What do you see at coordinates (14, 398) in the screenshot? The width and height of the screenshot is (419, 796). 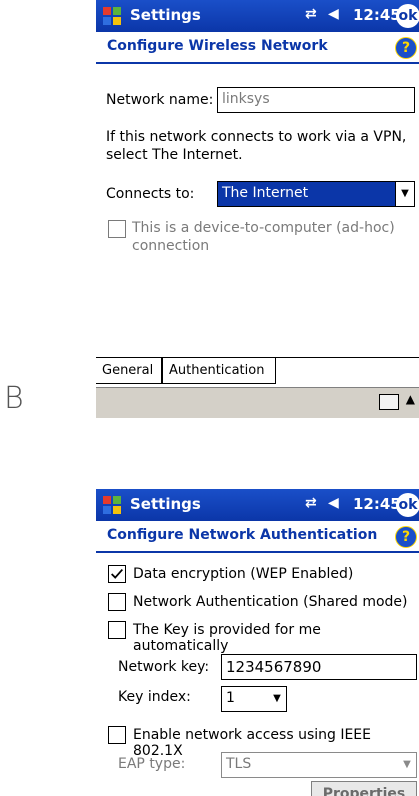 I see `figure-label: B` at bounding box center [14, 398].